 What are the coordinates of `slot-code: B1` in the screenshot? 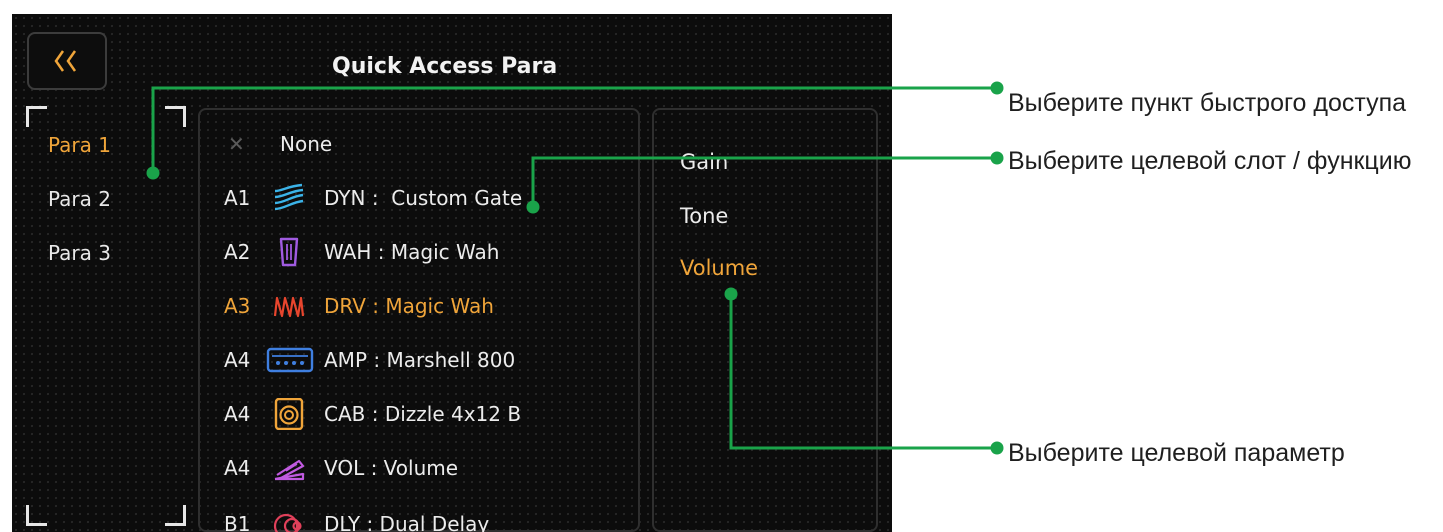 It's located at (237, 522).